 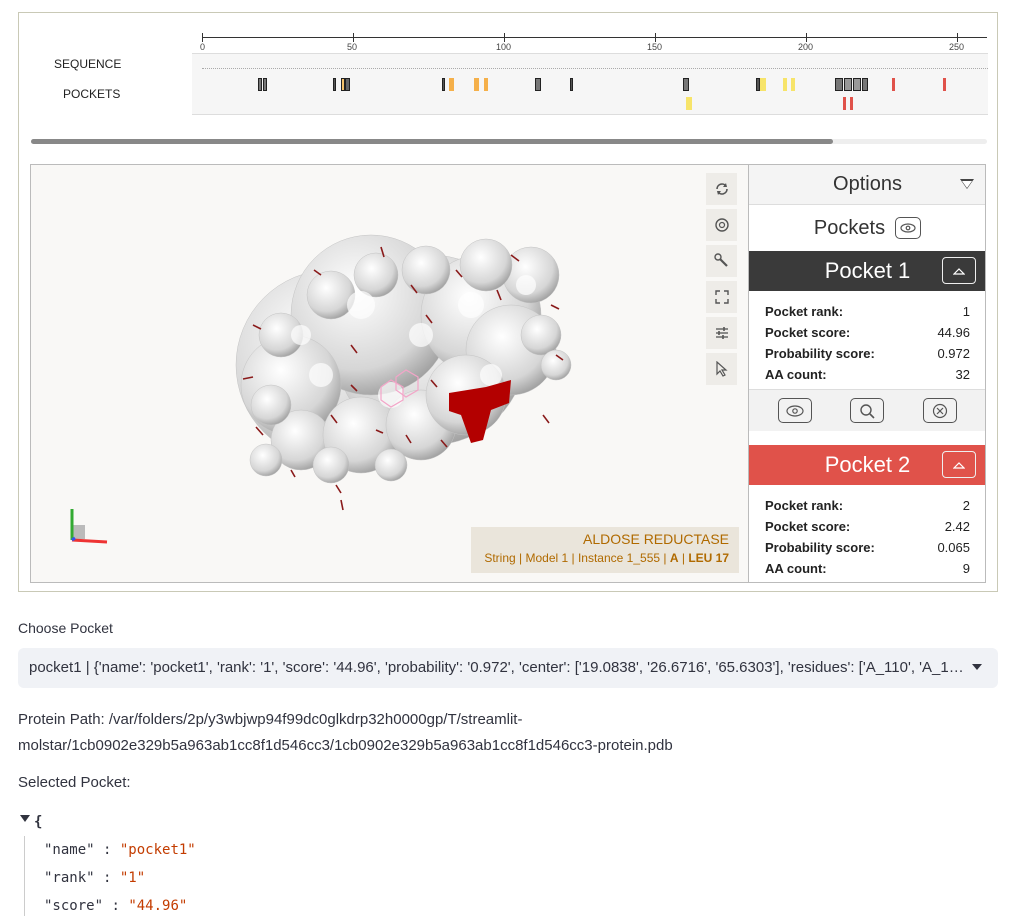 I want to click on options-title: Options, so click(x=867, y=184).